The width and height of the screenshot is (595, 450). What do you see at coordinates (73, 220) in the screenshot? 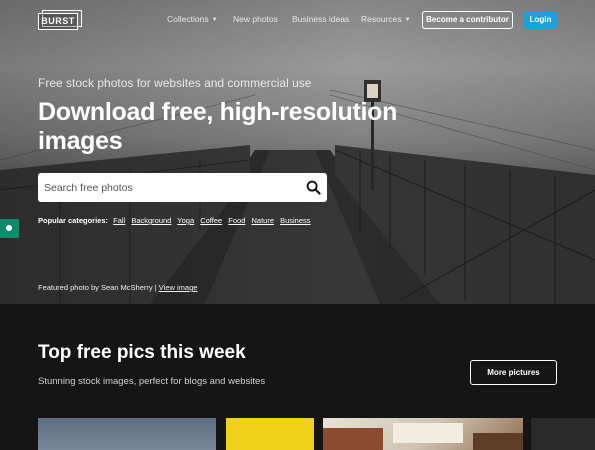
I see `popular-categories-label: Popular categories:` at bounding box center [73, 220].